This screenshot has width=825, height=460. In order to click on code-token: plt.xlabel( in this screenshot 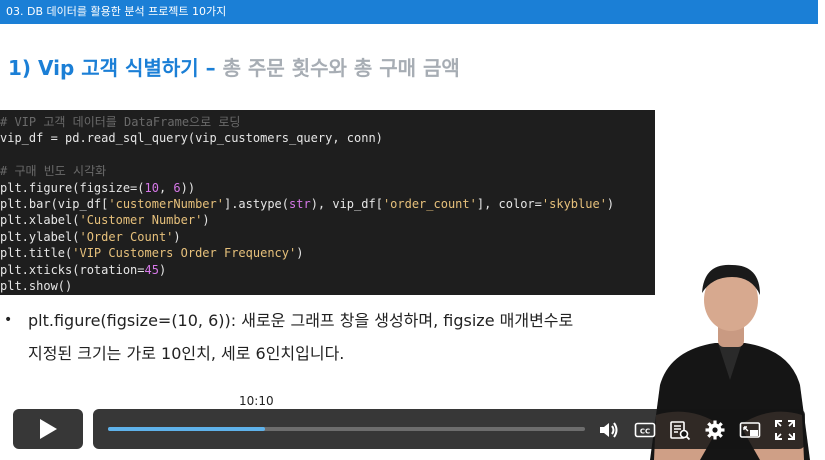, I will do `click(40, 220)`.